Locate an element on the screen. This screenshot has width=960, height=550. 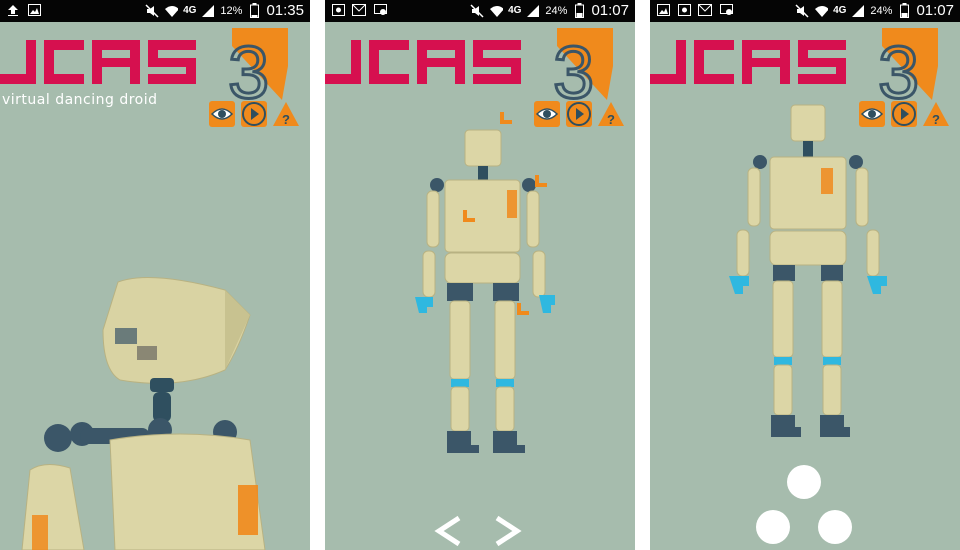
app-subtitle: virtual dancing droid is located at coordinates (80, 100).